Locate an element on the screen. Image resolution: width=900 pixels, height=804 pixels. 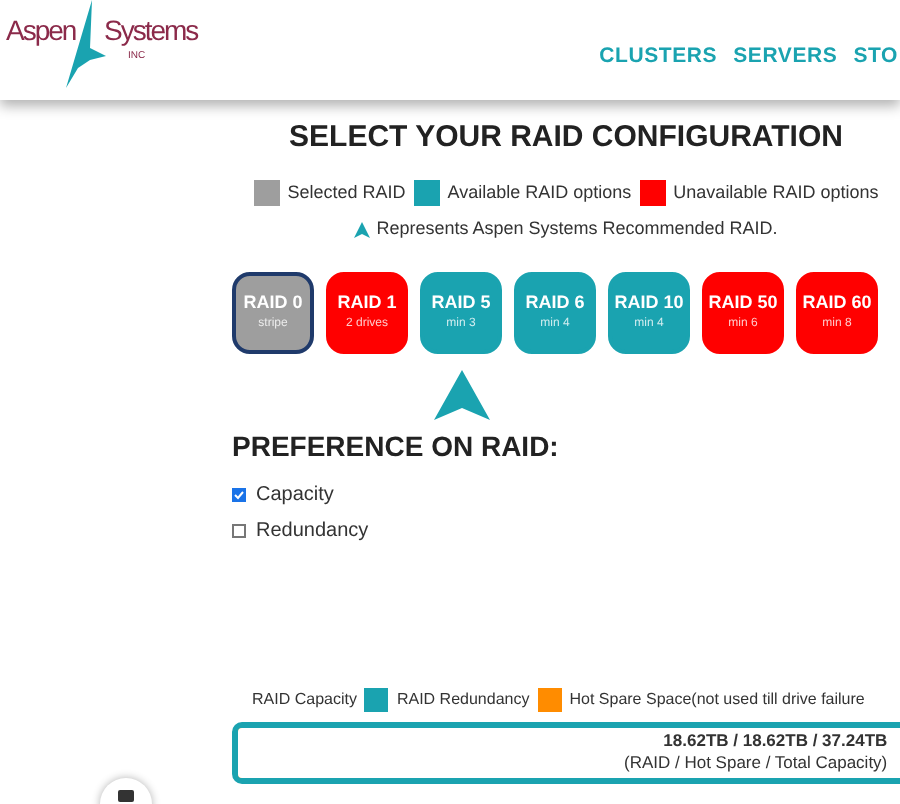
nav-link: STO is located at coordinates (875, 58).